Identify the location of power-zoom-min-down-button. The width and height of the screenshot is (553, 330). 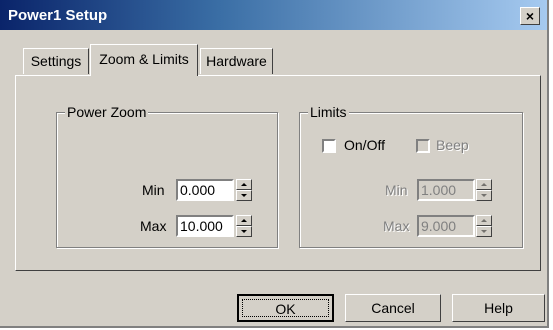
(244, 195).